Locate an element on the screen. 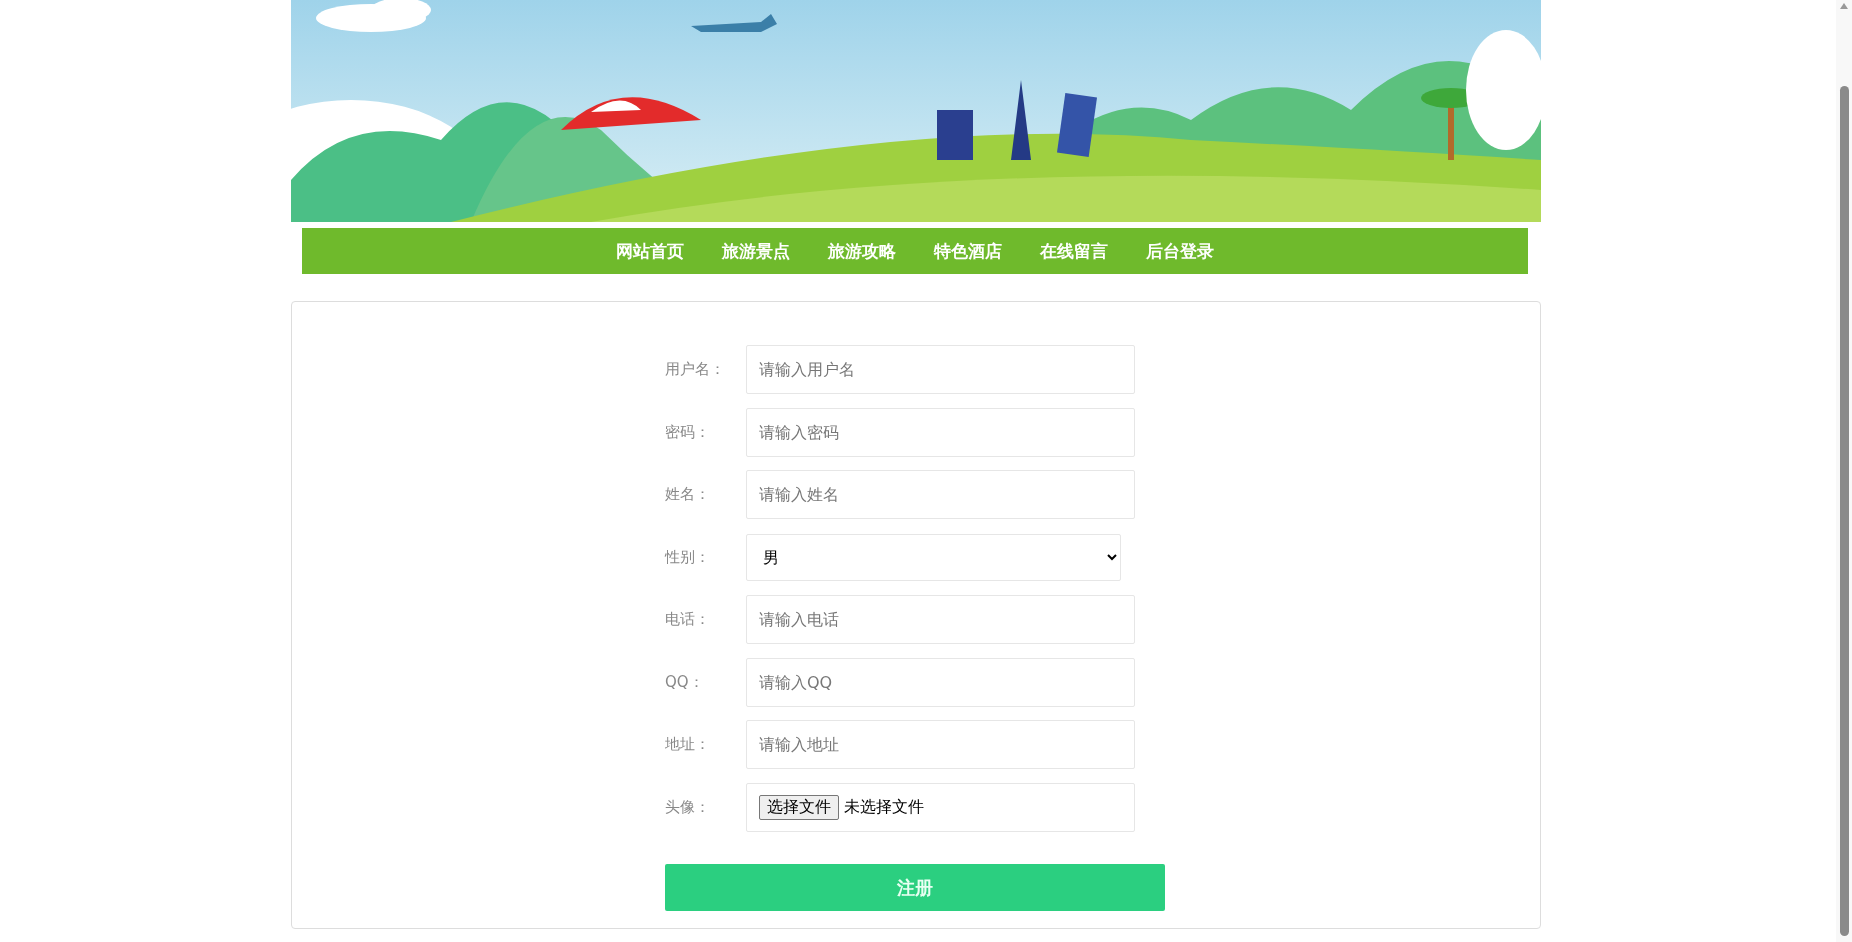 The image size is (1852, 942). field-label: 头像： is located at coordinates (688, 807).